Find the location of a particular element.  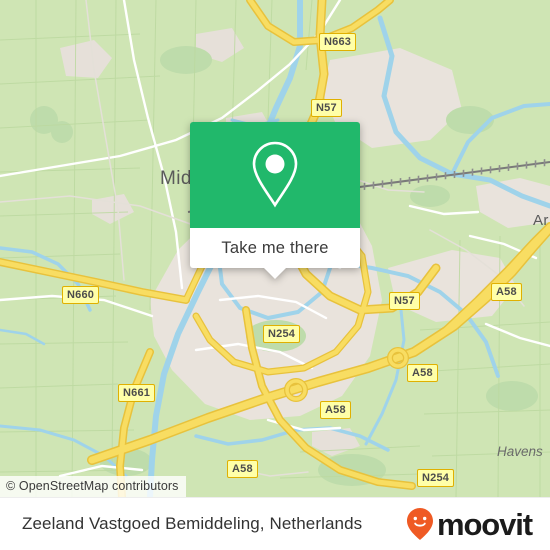

road-shield-n663: N663 is located at coordinates (338, 42).